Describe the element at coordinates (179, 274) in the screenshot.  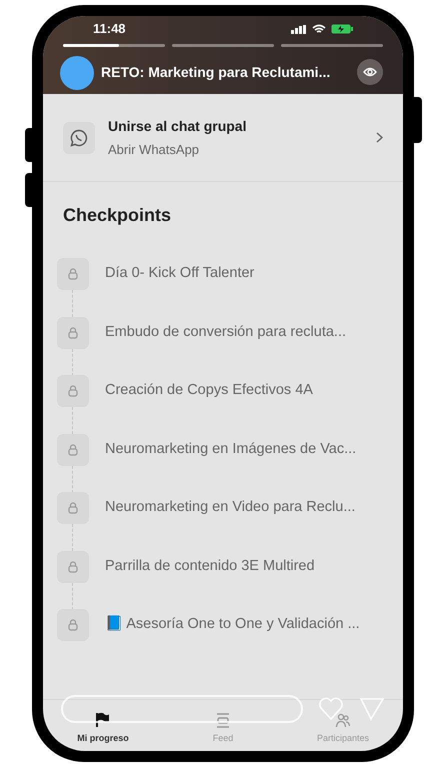
I see `checkpoint-title: Día 0- Kick Off Talenter` at that location.